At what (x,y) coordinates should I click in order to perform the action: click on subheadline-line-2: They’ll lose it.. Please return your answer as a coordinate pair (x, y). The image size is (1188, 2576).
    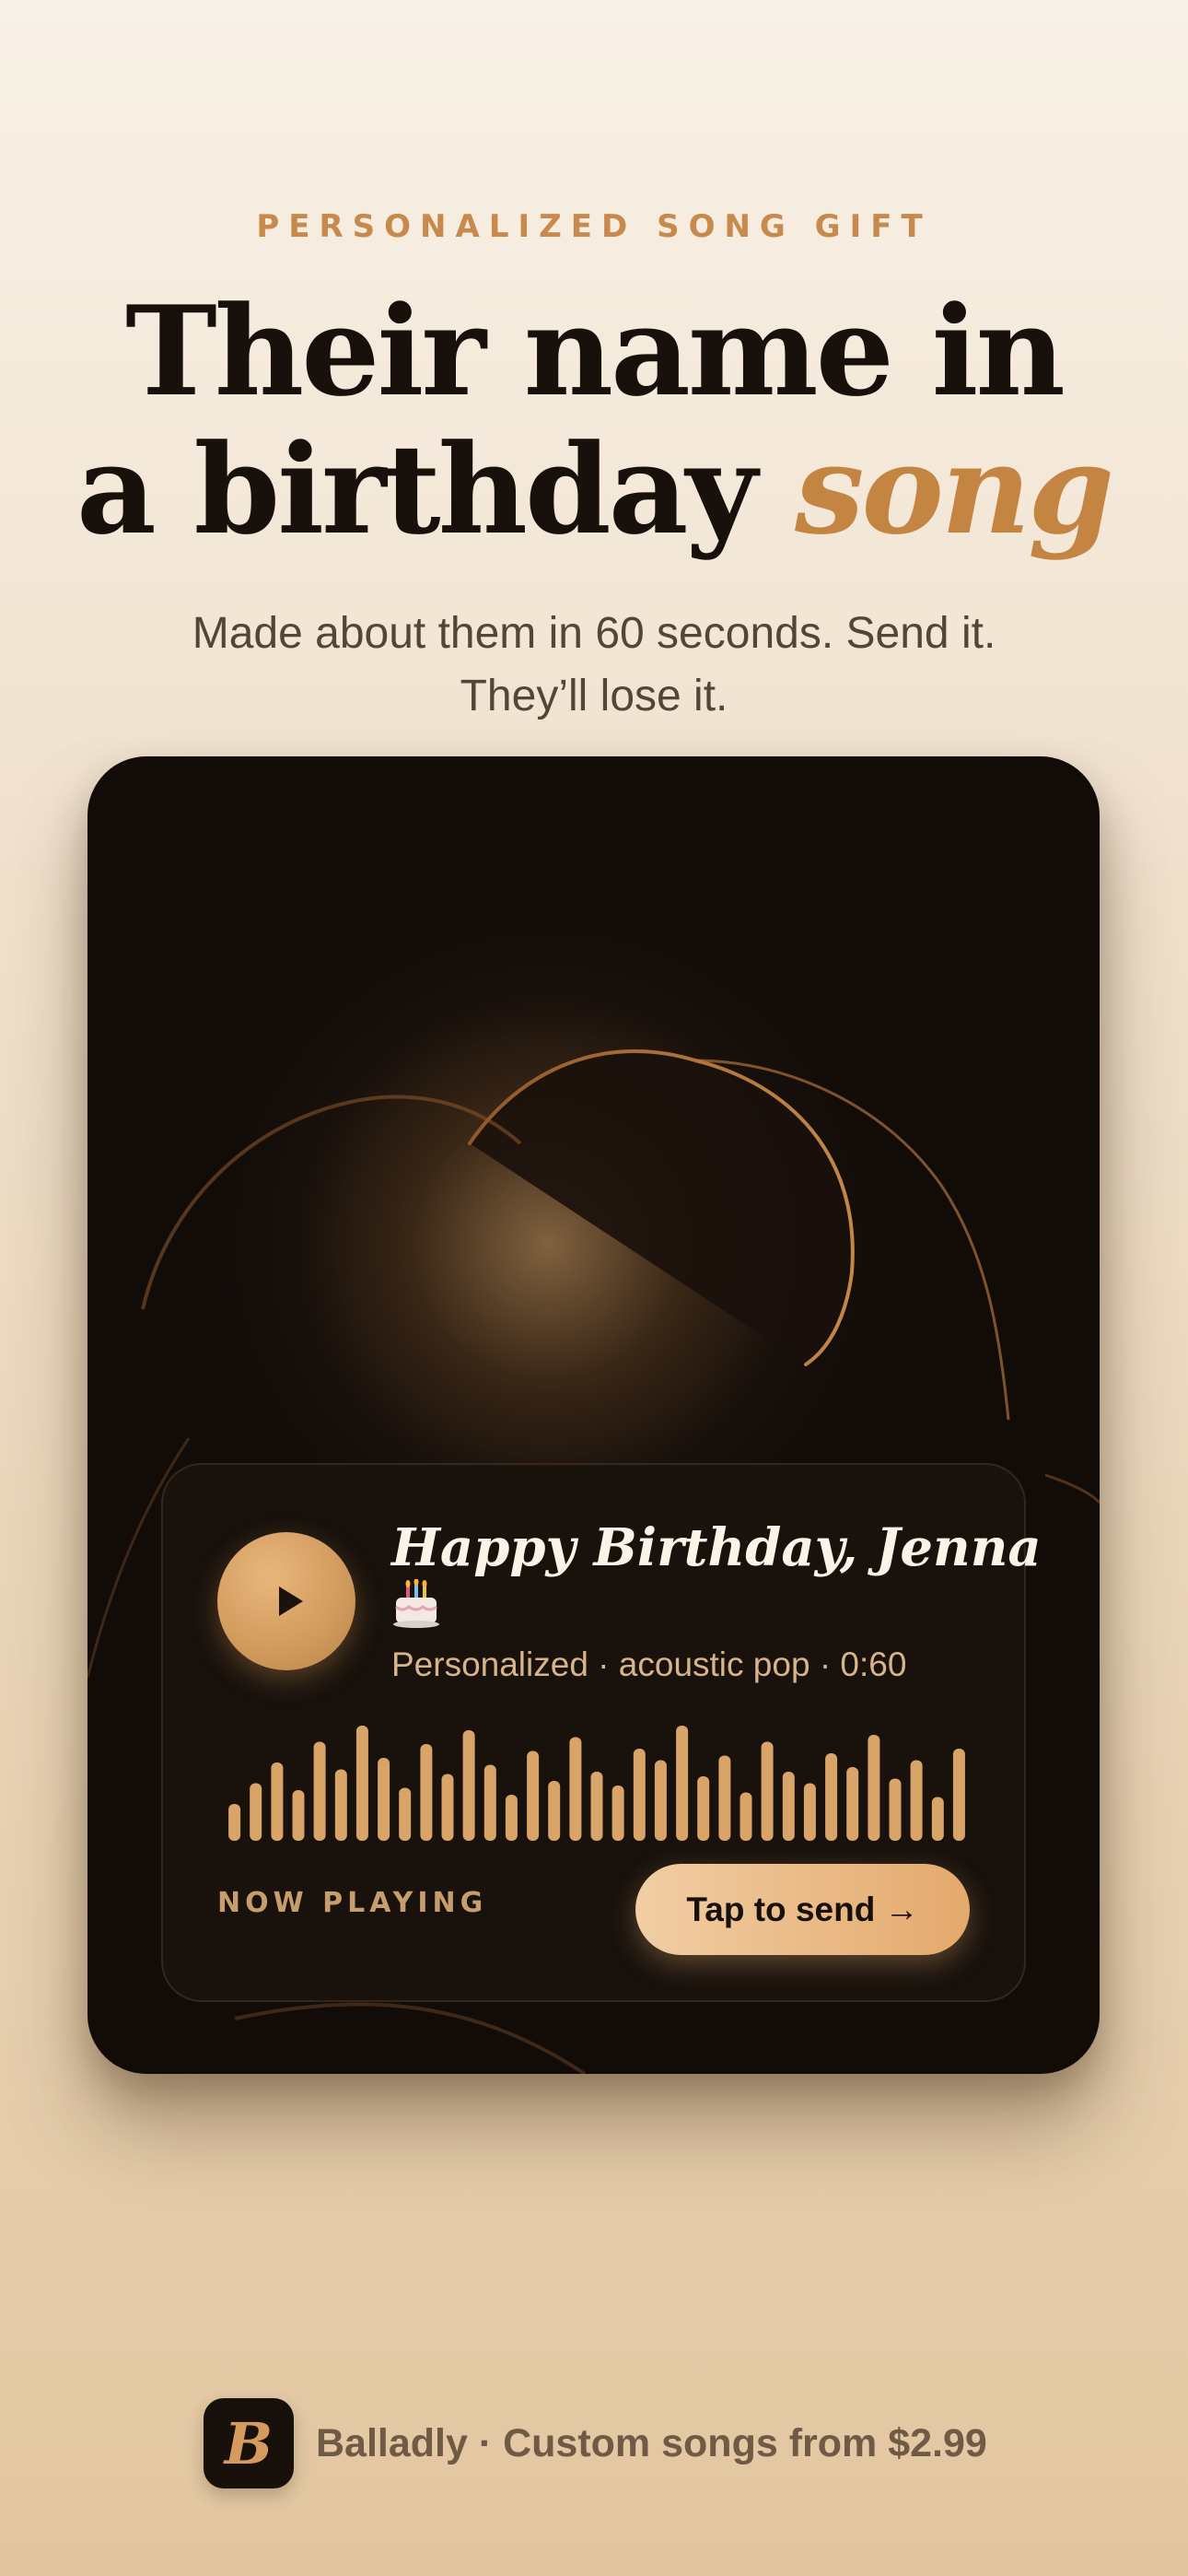
    Looking at the image, I should click on (594, 696).